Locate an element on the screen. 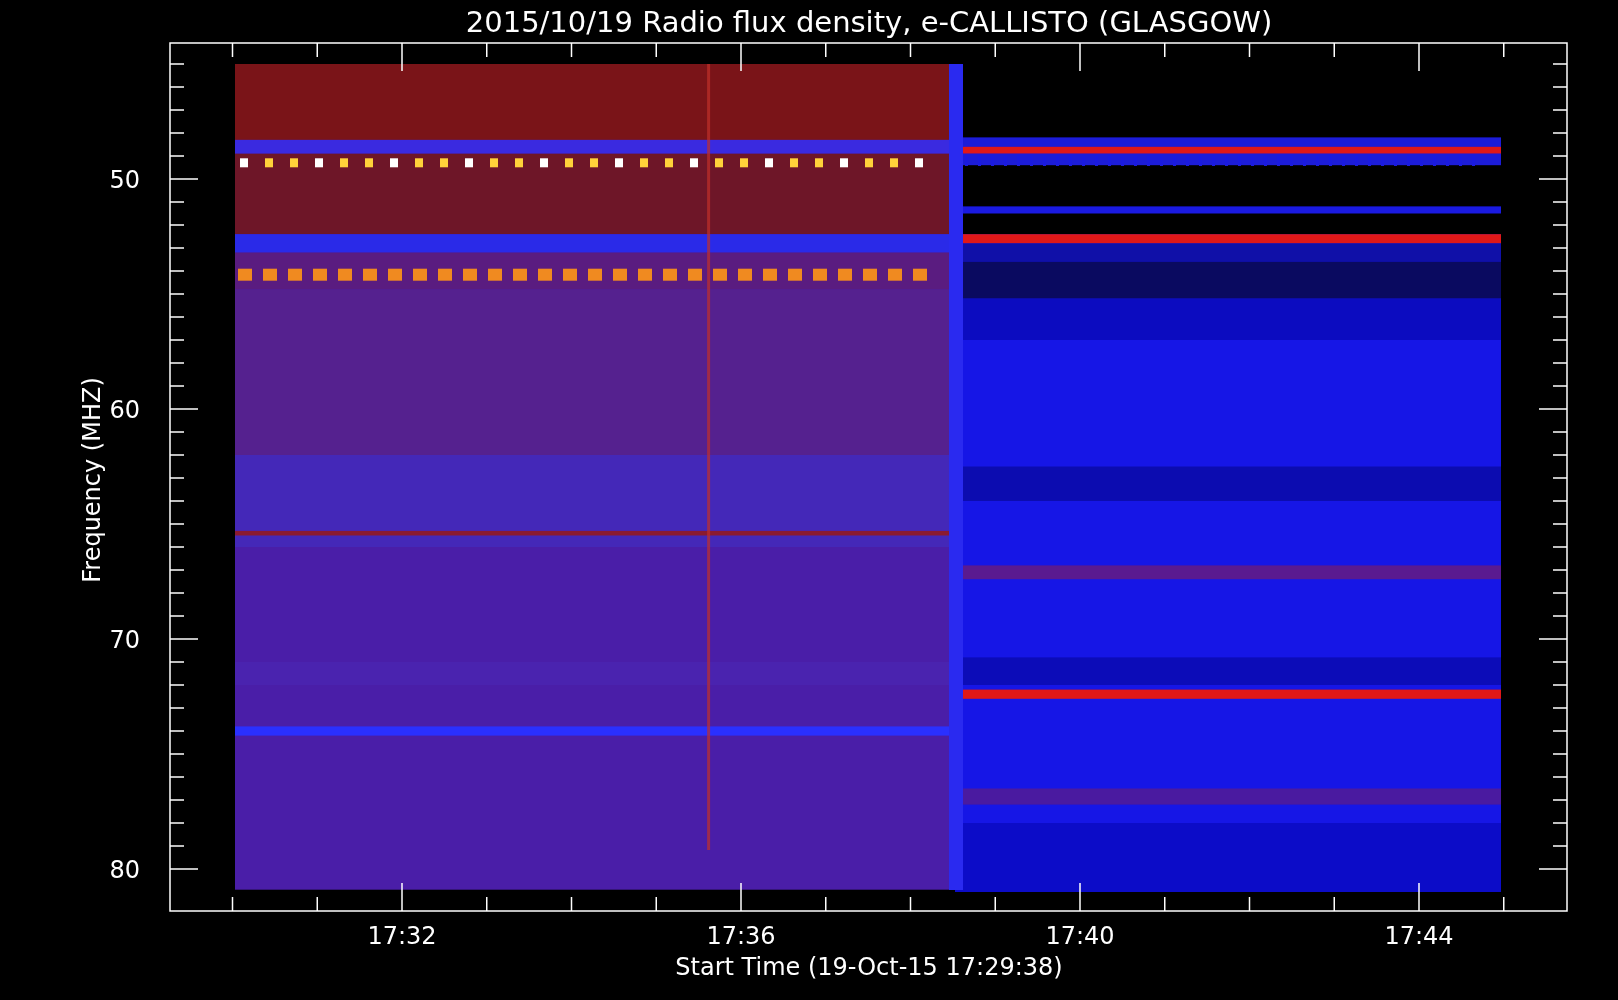 This screenshot has height=1000, width=1618. y-tick-label: 50 is located at coordinates (124, 180).